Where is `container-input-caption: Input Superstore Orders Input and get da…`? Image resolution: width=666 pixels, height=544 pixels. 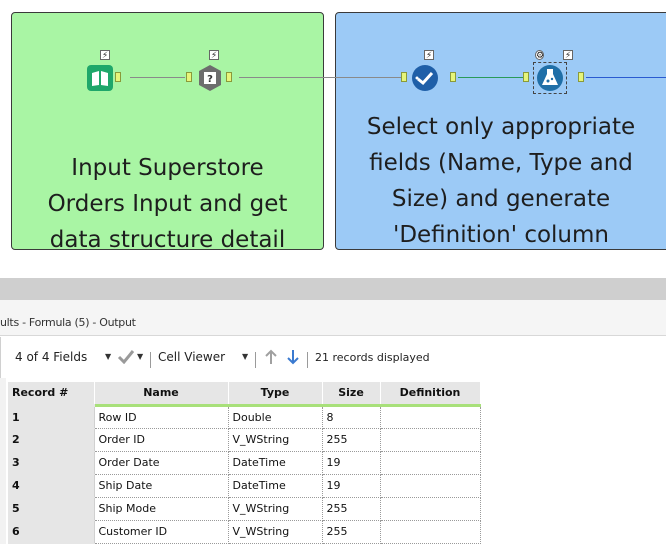
container-input-caption: Input Superstore Orders Input and get da… is located at coordinates (167, 204).